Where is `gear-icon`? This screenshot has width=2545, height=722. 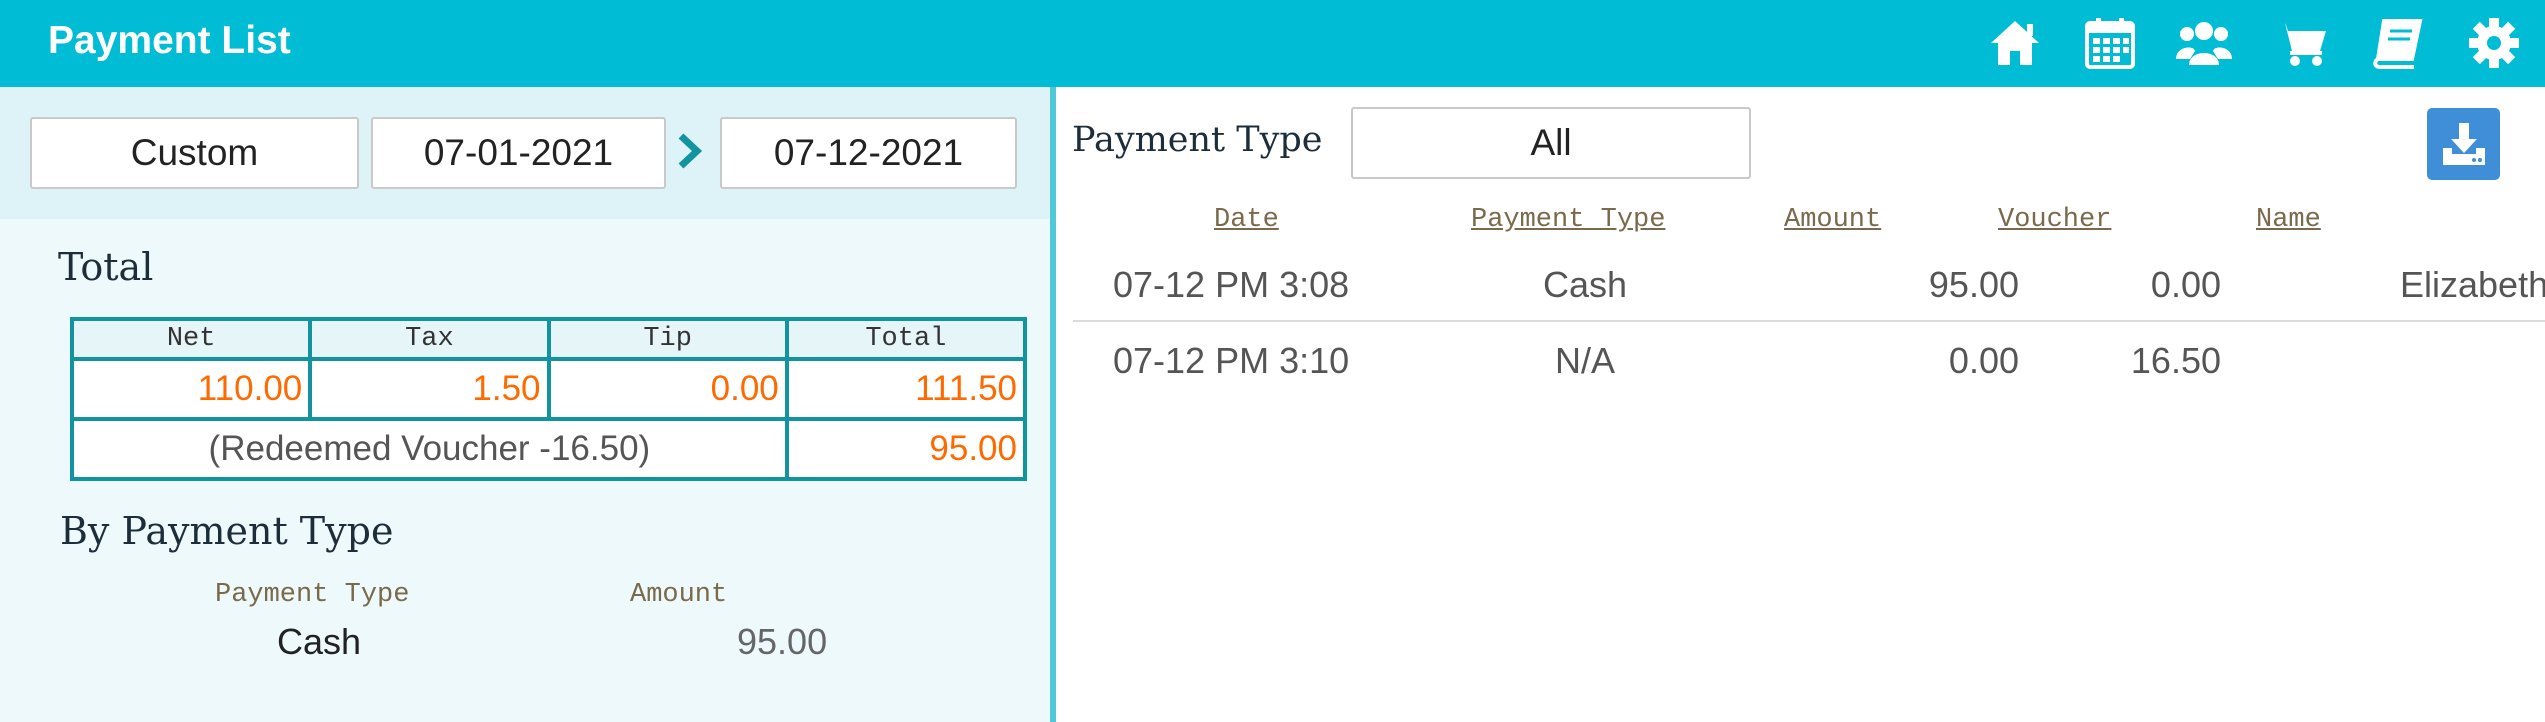
gear-icon is located at coordinates (2494, 43).